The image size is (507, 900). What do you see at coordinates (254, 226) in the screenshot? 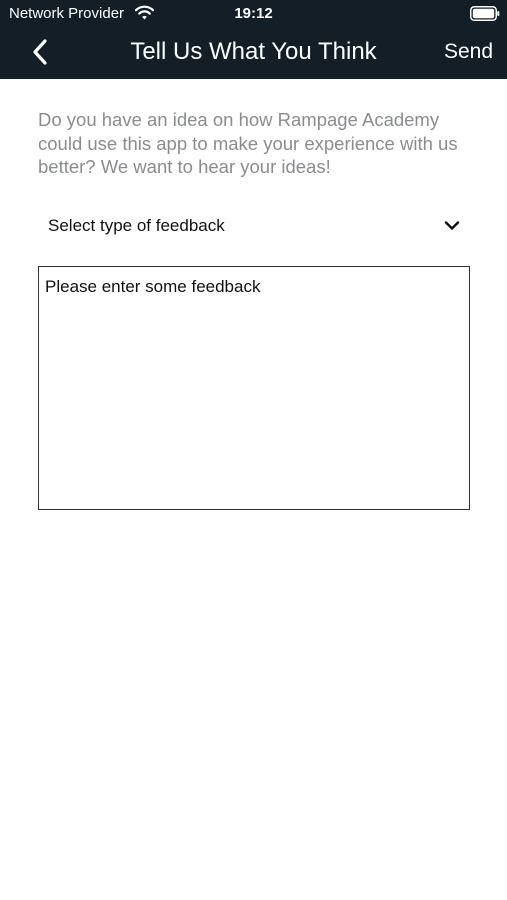
I see `feedback-type-dropdown: Select type of feedback` at bounding box center [254, 226].